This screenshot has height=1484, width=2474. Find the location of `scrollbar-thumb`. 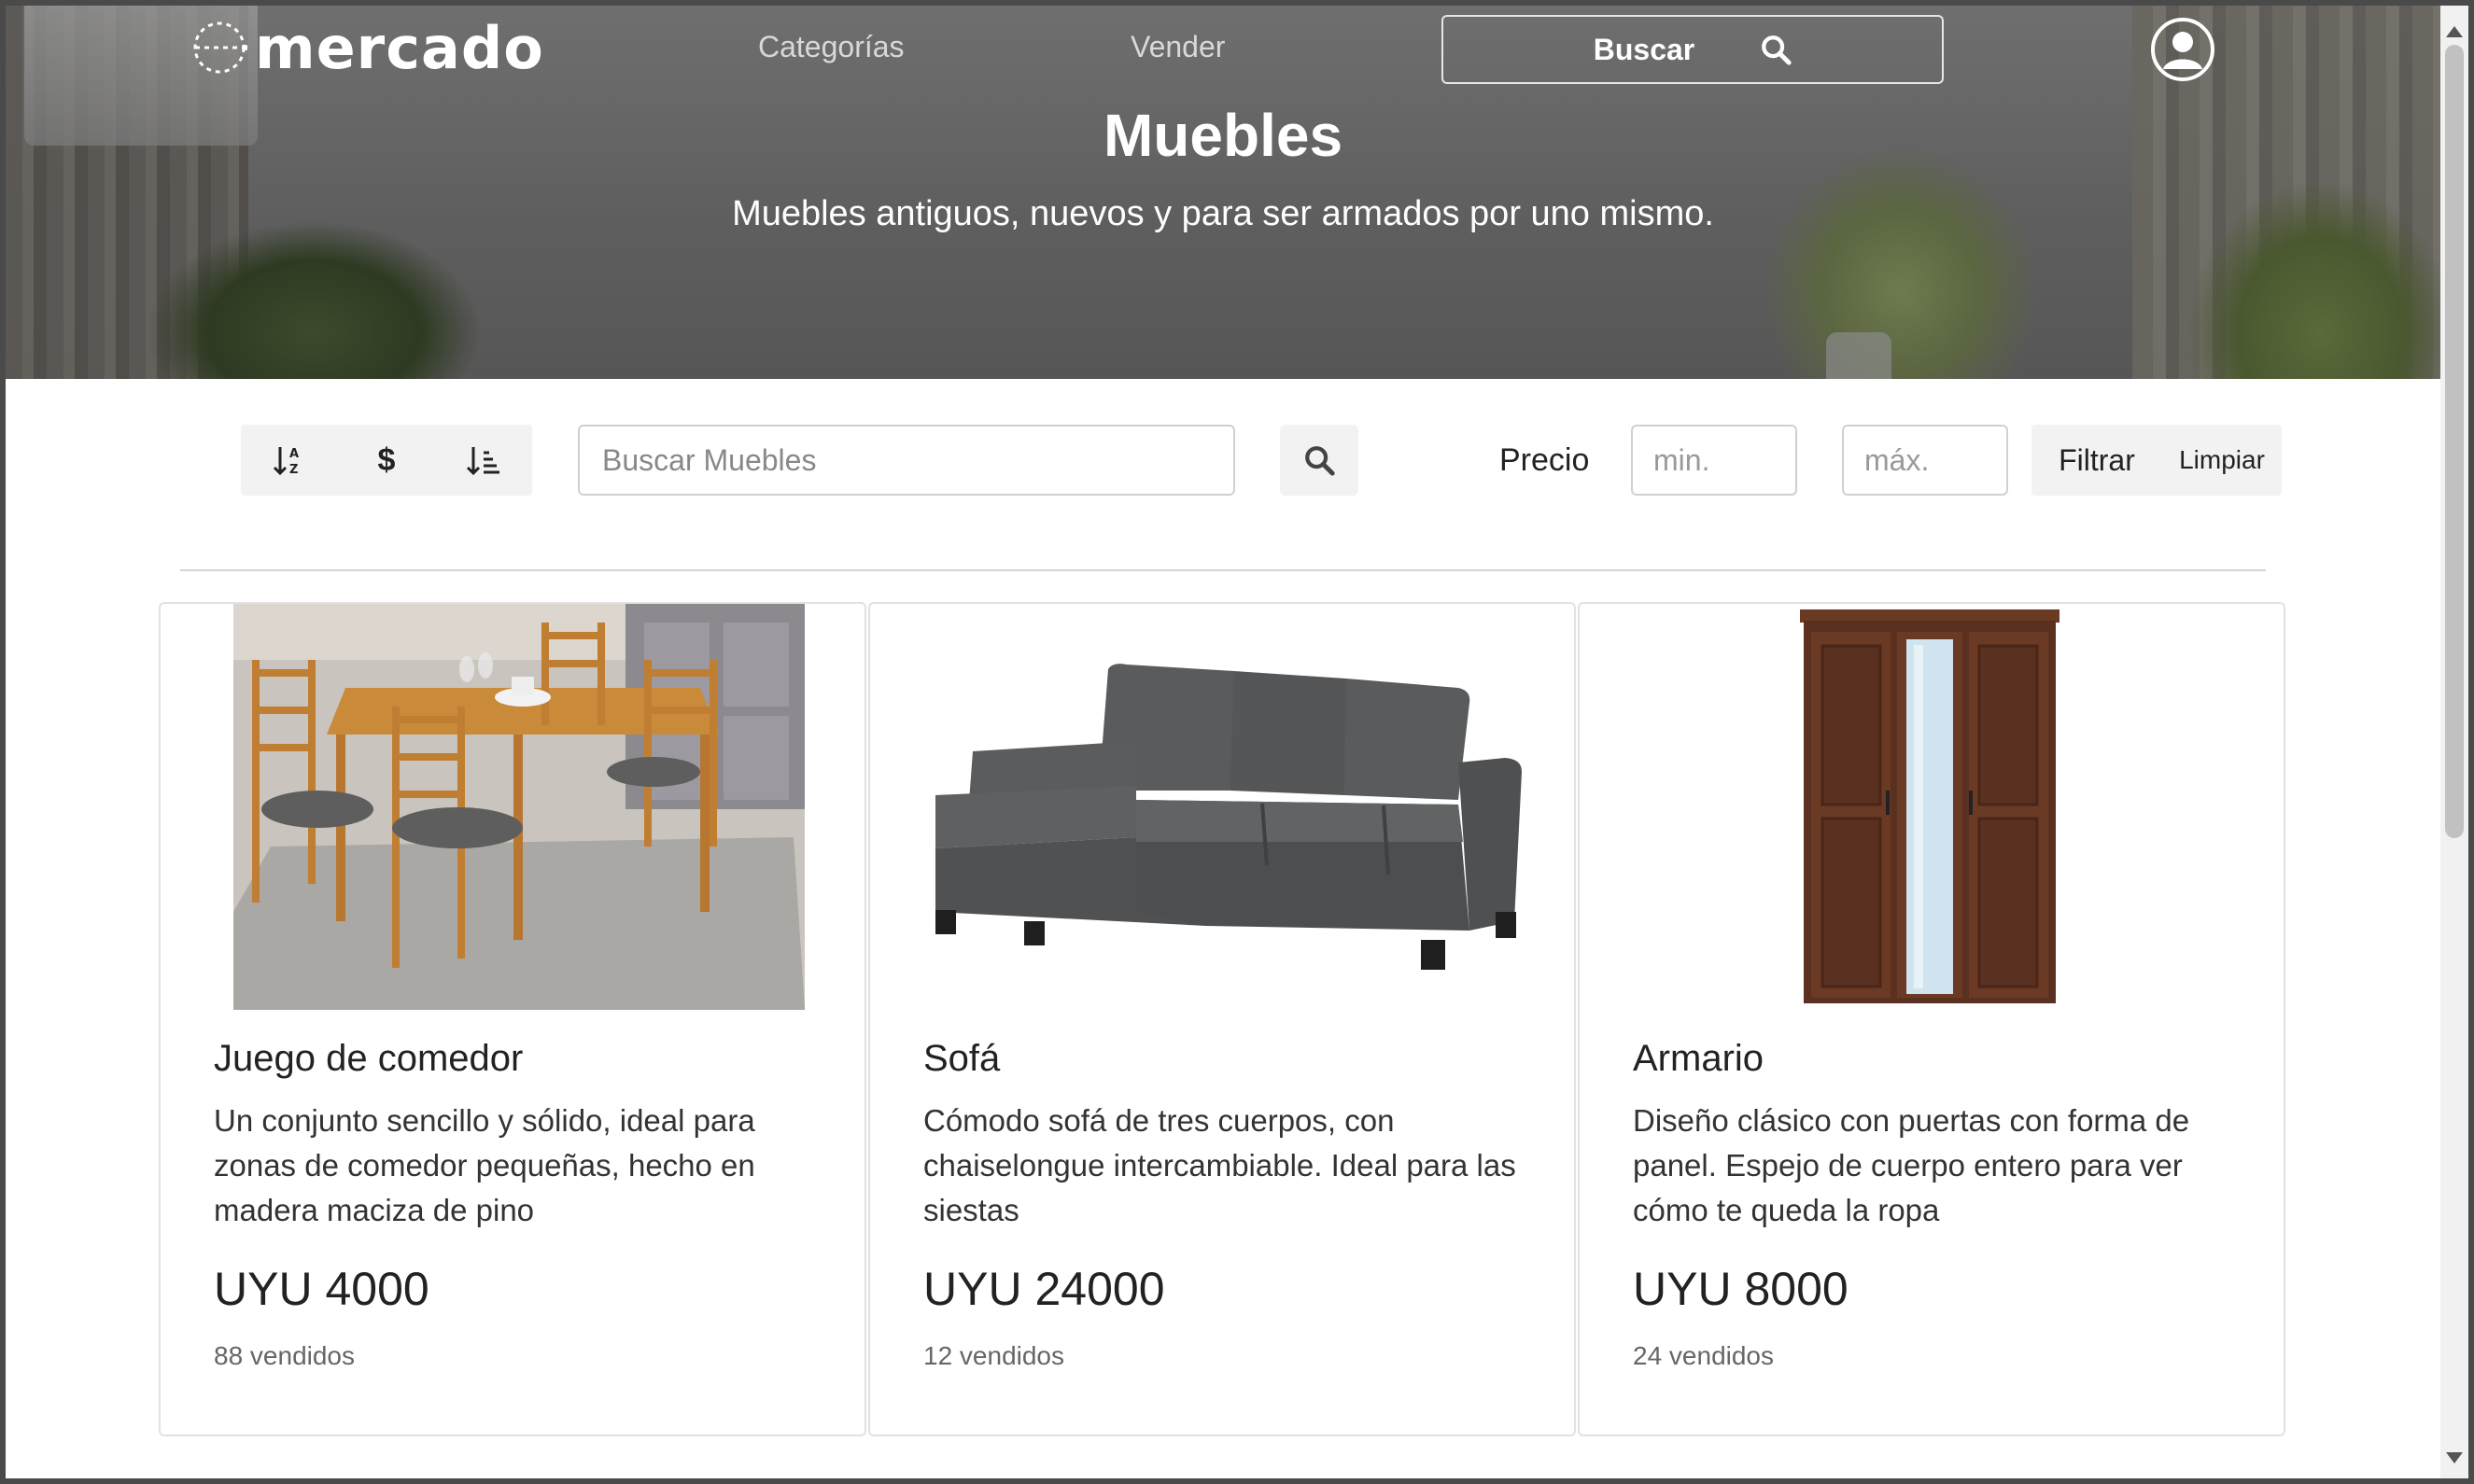

scrollbar-thumb is located at coordinates (2454, 441).